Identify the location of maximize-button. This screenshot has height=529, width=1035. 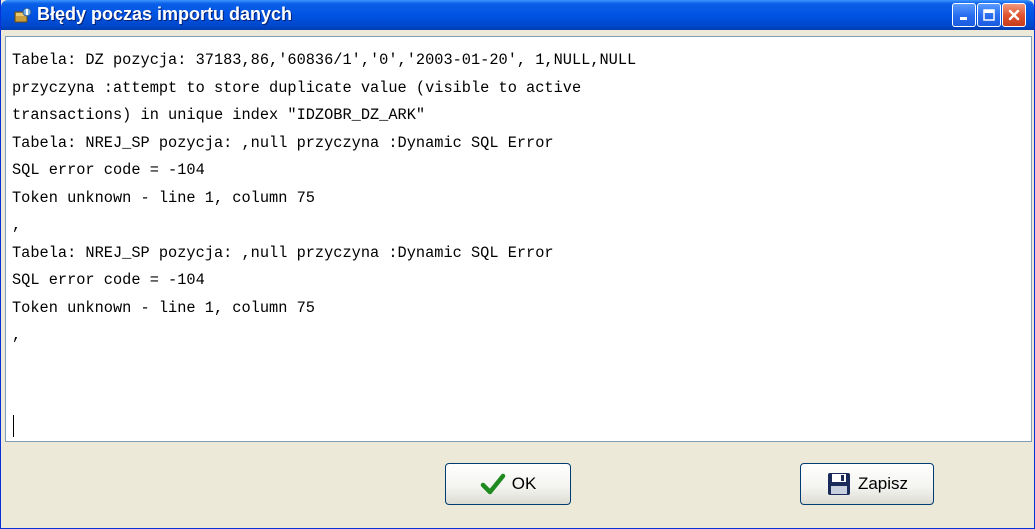
(989, 15).